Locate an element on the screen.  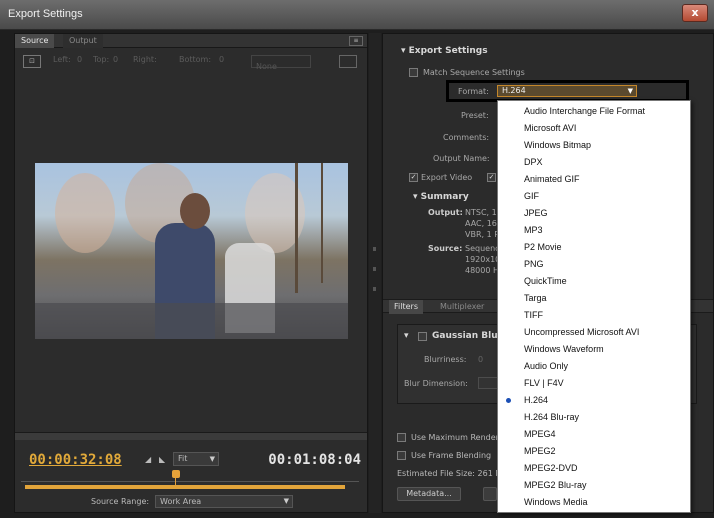
format-option: MP3 is located at coordinates (594, 230).